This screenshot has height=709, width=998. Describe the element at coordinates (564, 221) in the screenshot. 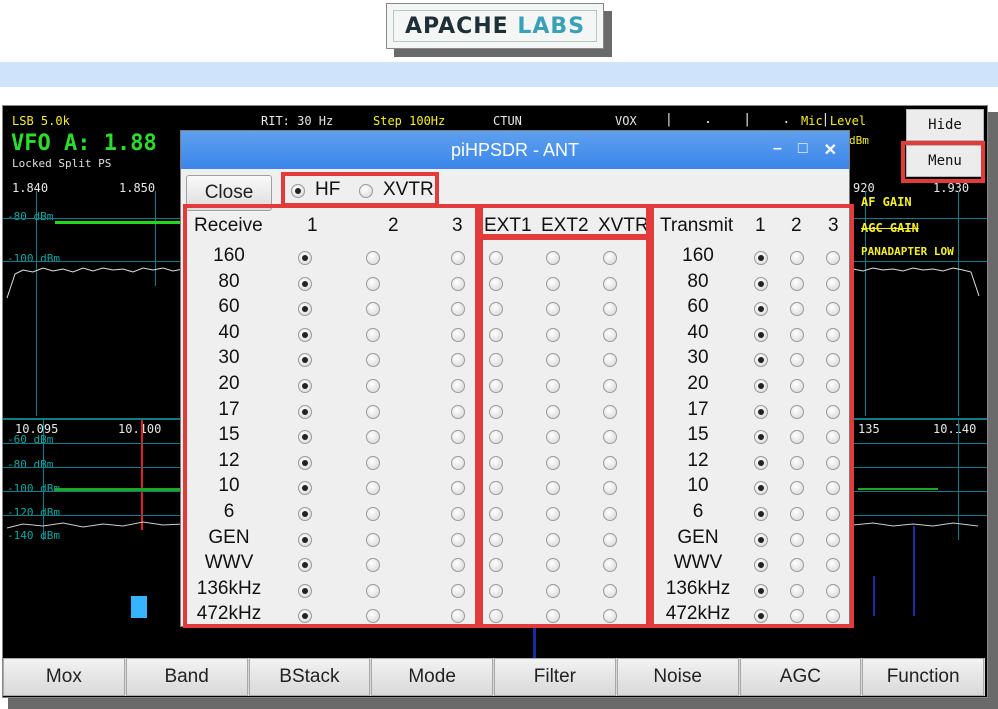

I see `ext-highlight` at that location.